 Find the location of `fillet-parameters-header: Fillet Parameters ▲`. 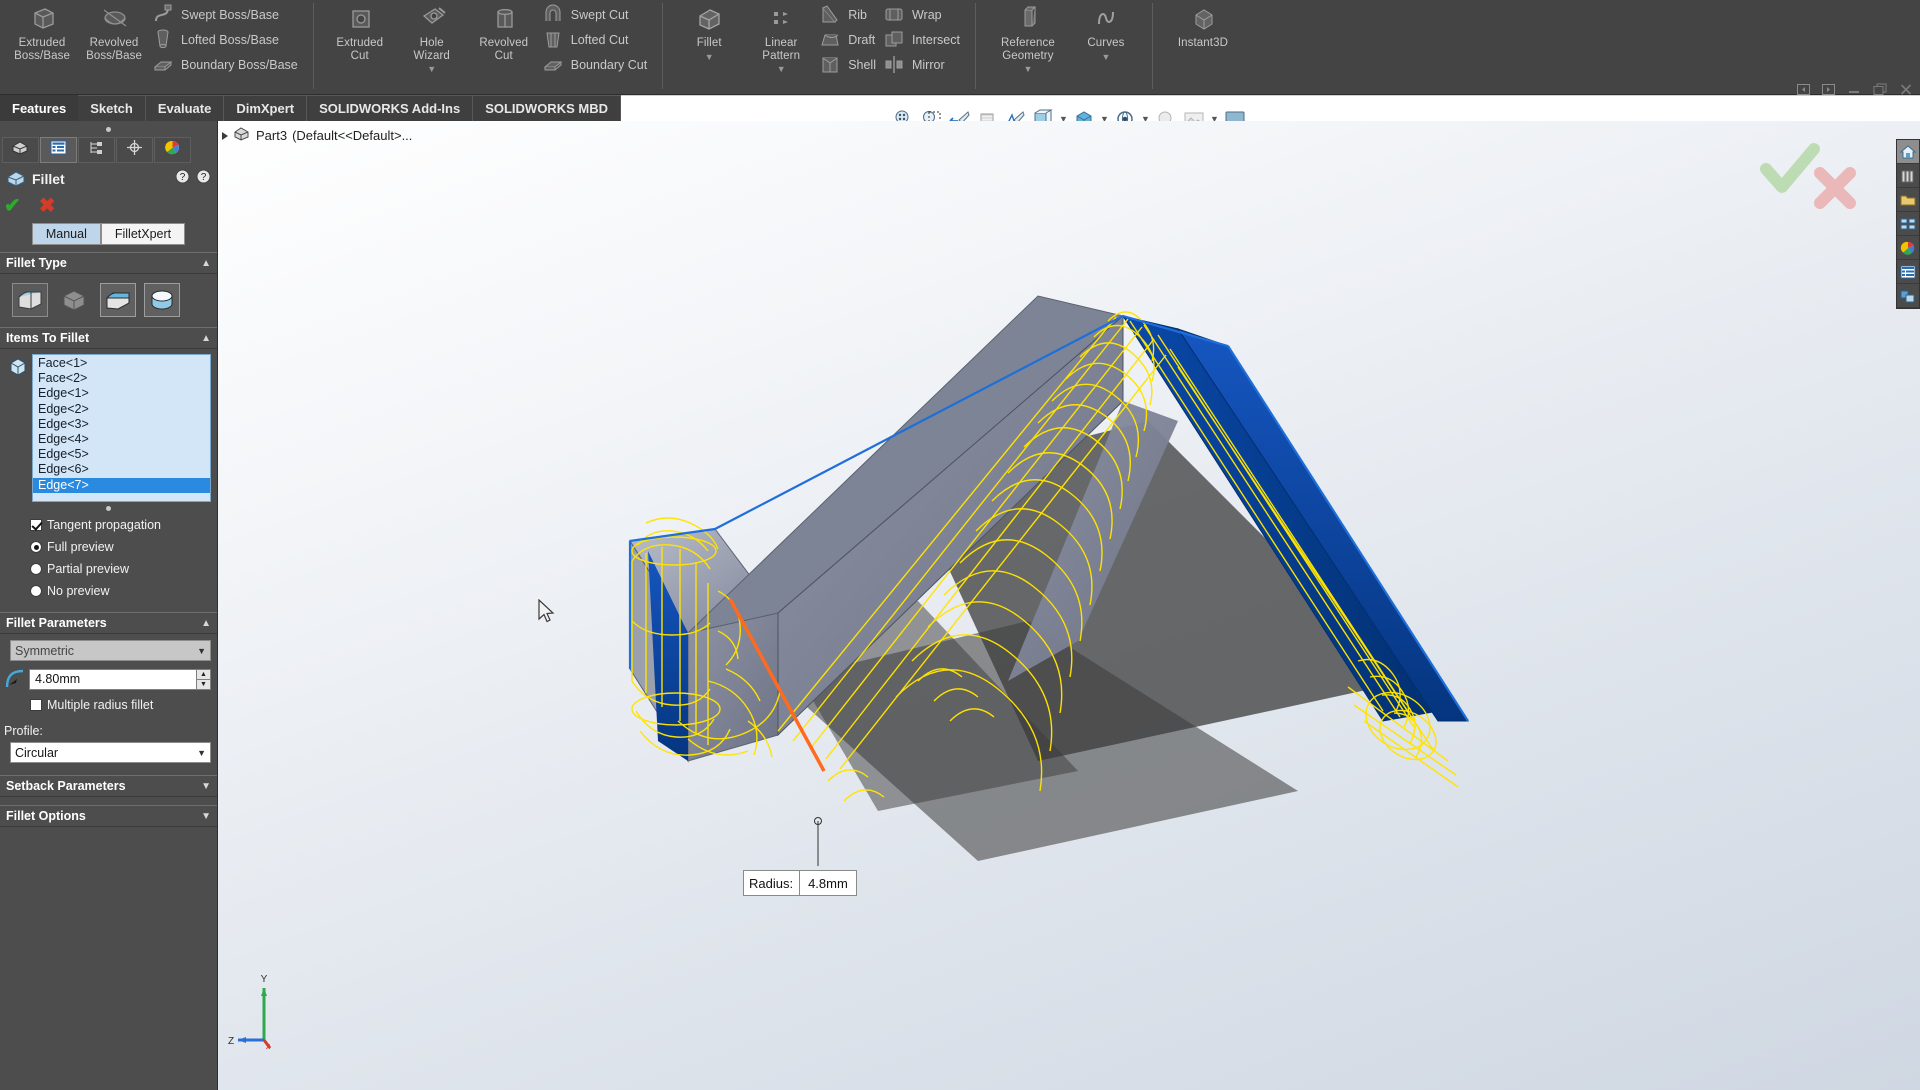

fillet-parameters-header: Fillet Parameters ▲ is located at coordinates (108, 623).